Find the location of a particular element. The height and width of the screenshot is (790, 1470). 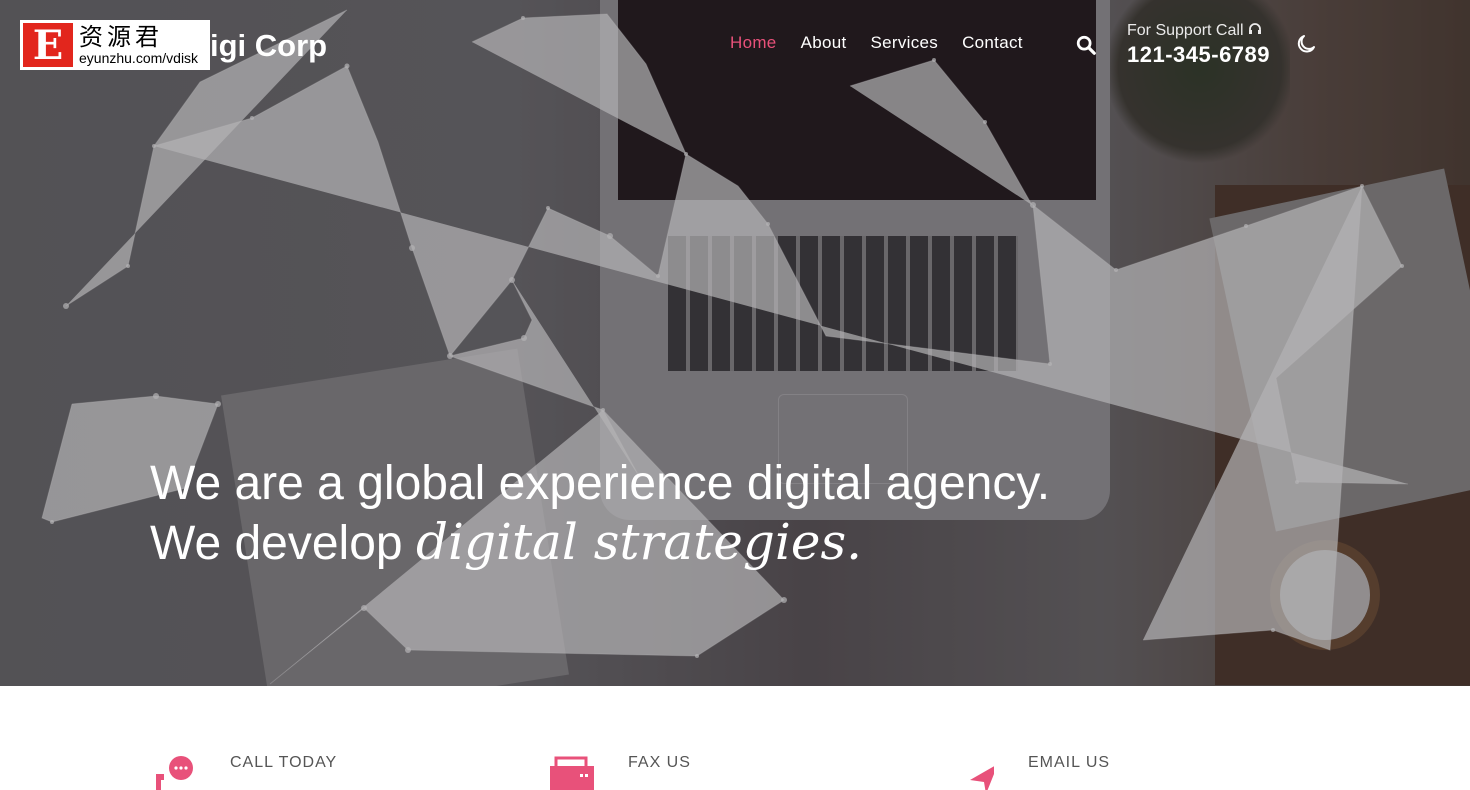

search-icon is located at coordinates (1086, 45).